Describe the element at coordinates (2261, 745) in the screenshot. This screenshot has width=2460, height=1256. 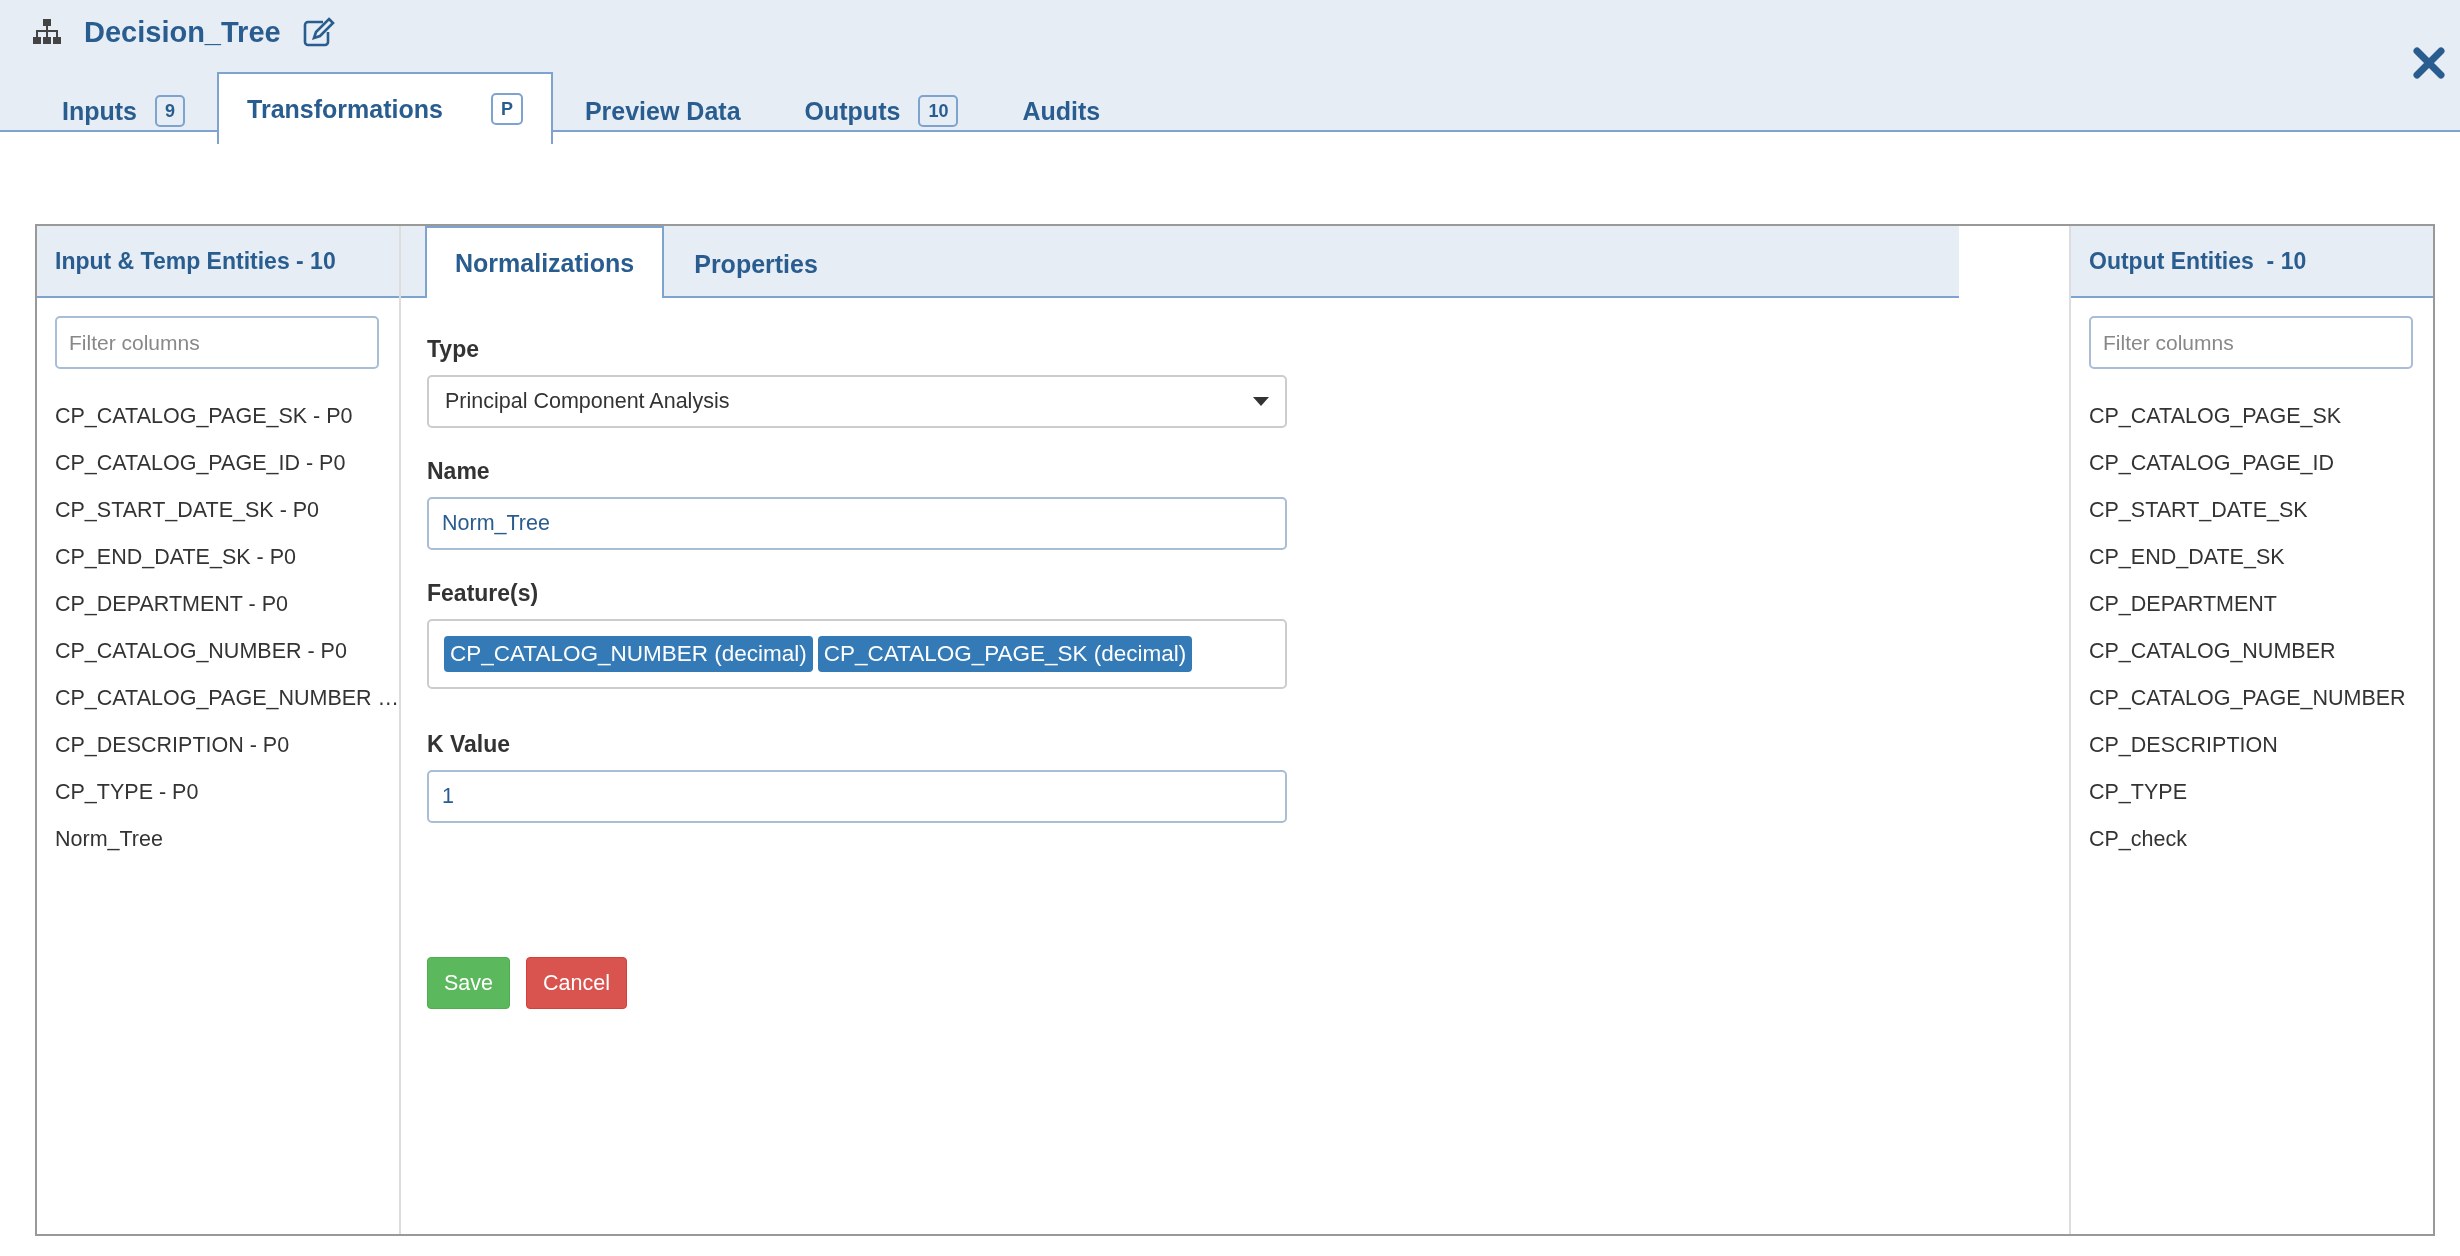
I see `column-item: CP_DESCRIPTION` at that location.